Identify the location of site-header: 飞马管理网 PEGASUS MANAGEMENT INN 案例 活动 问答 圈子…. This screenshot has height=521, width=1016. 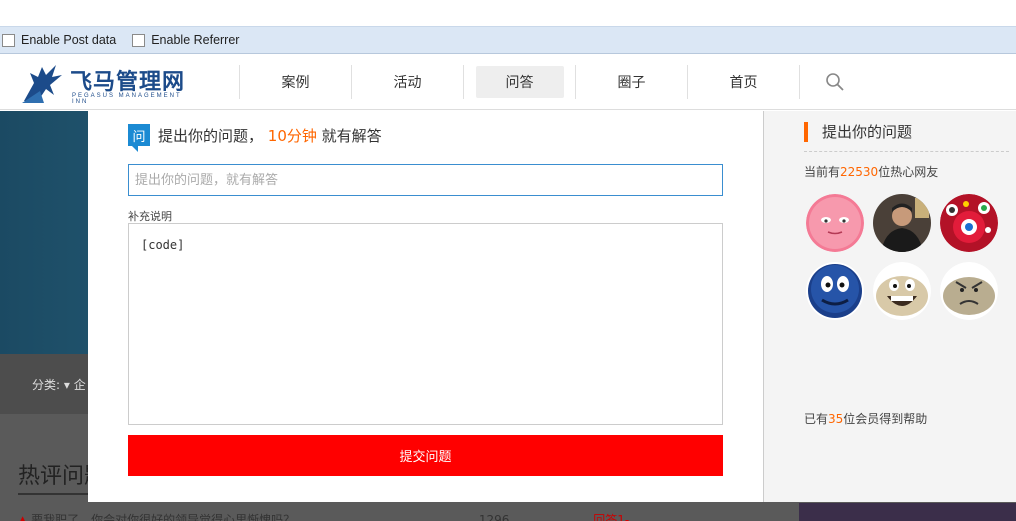
(508, 82).